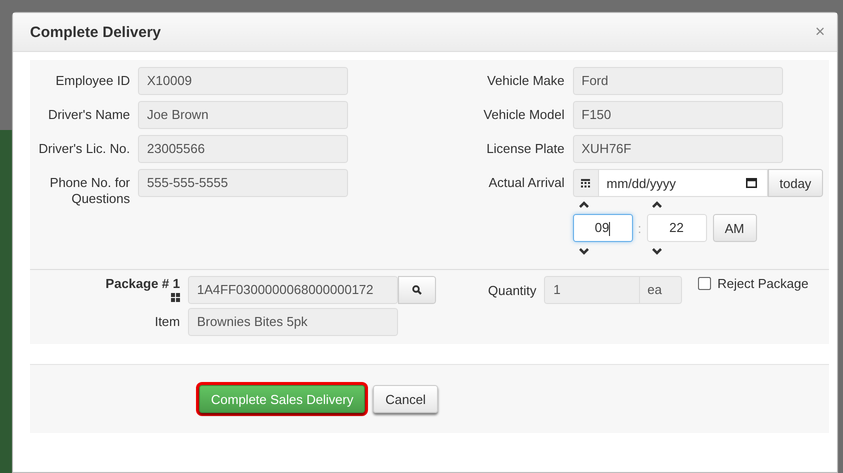  I want to click on dialog-title: Complete Delivery, so click(95, 32).